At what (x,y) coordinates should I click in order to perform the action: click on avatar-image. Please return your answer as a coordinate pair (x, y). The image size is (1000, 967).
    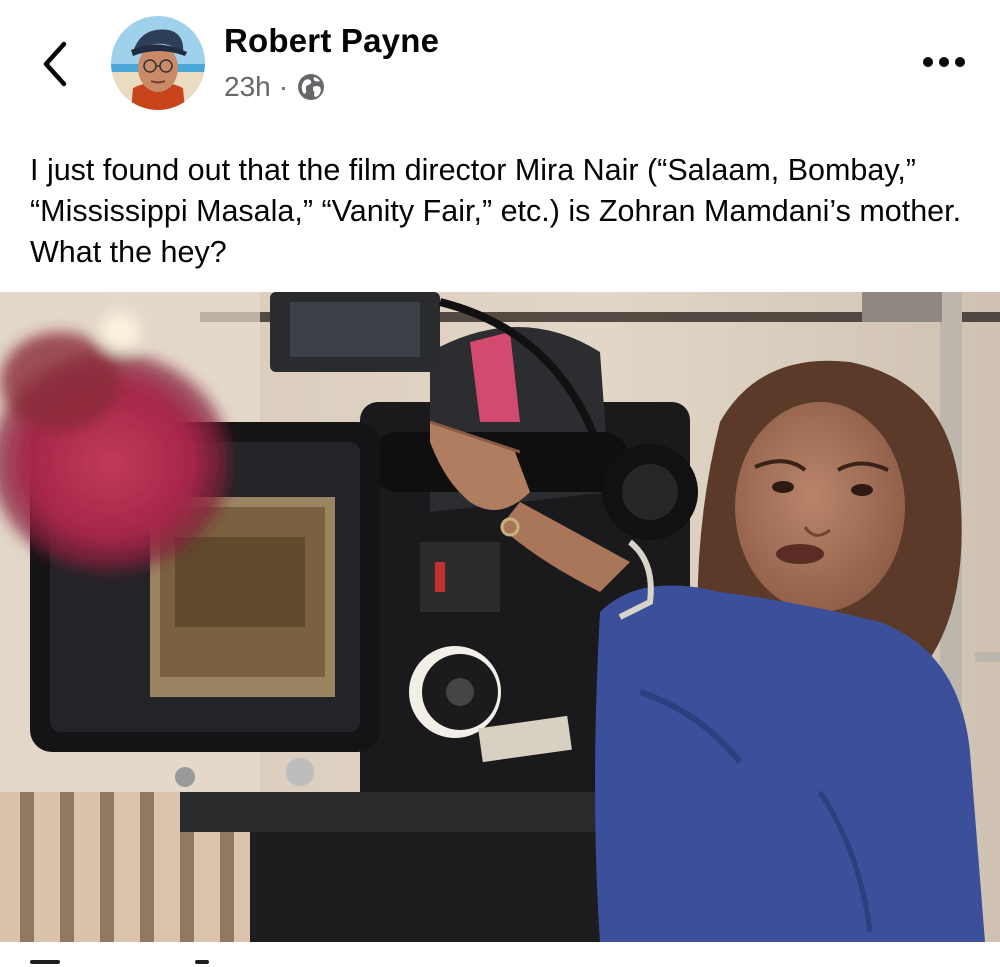
    Looking at the image, I should click on (158, 63).